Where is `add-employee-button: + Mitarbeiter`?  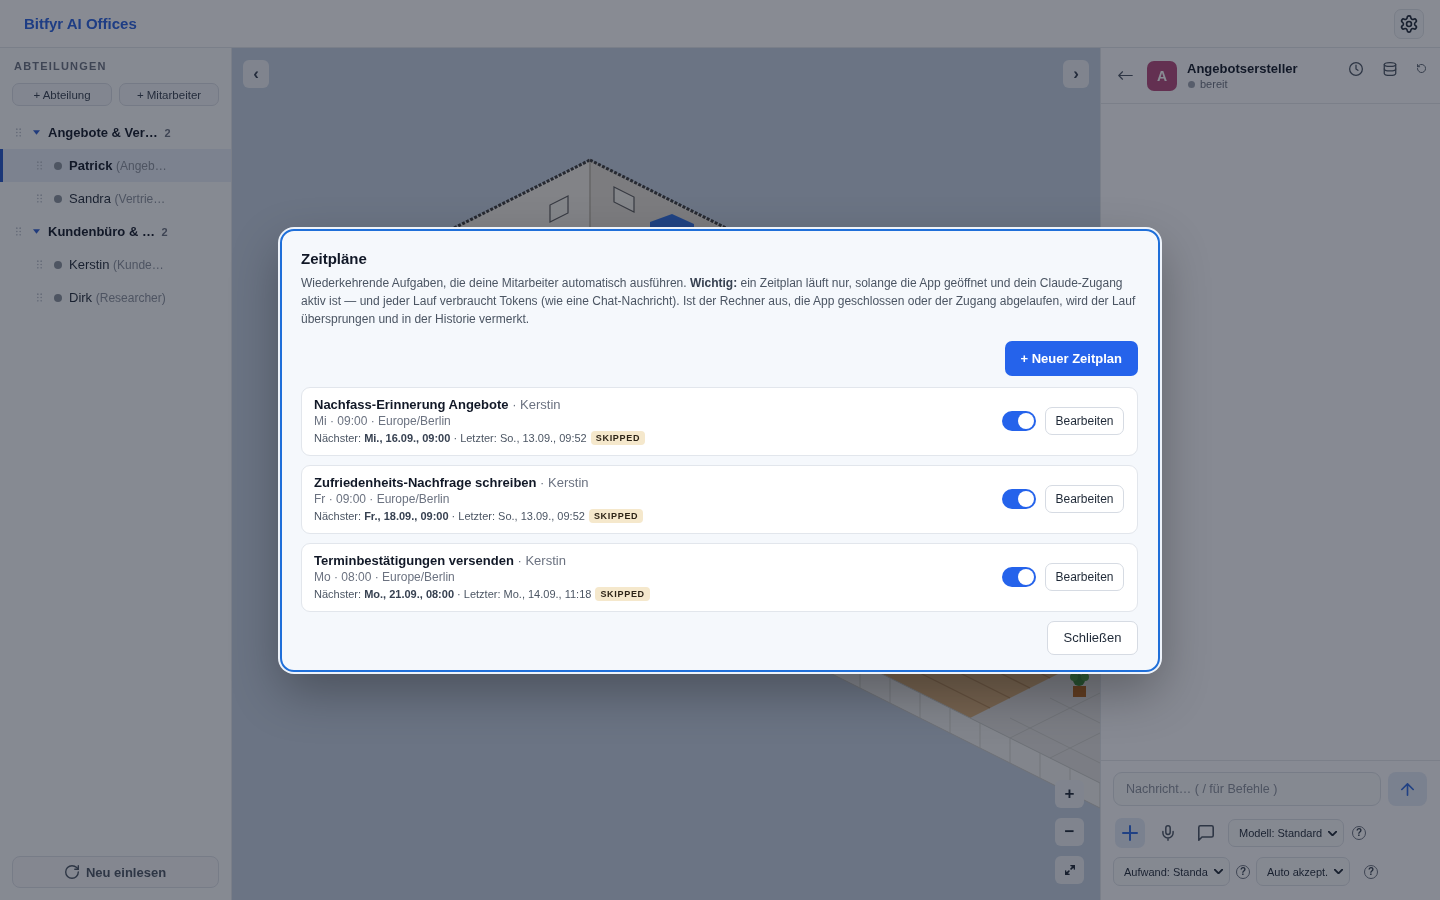
add-employee-button: + Mitarbeiter is located at coordinates (169, 94).